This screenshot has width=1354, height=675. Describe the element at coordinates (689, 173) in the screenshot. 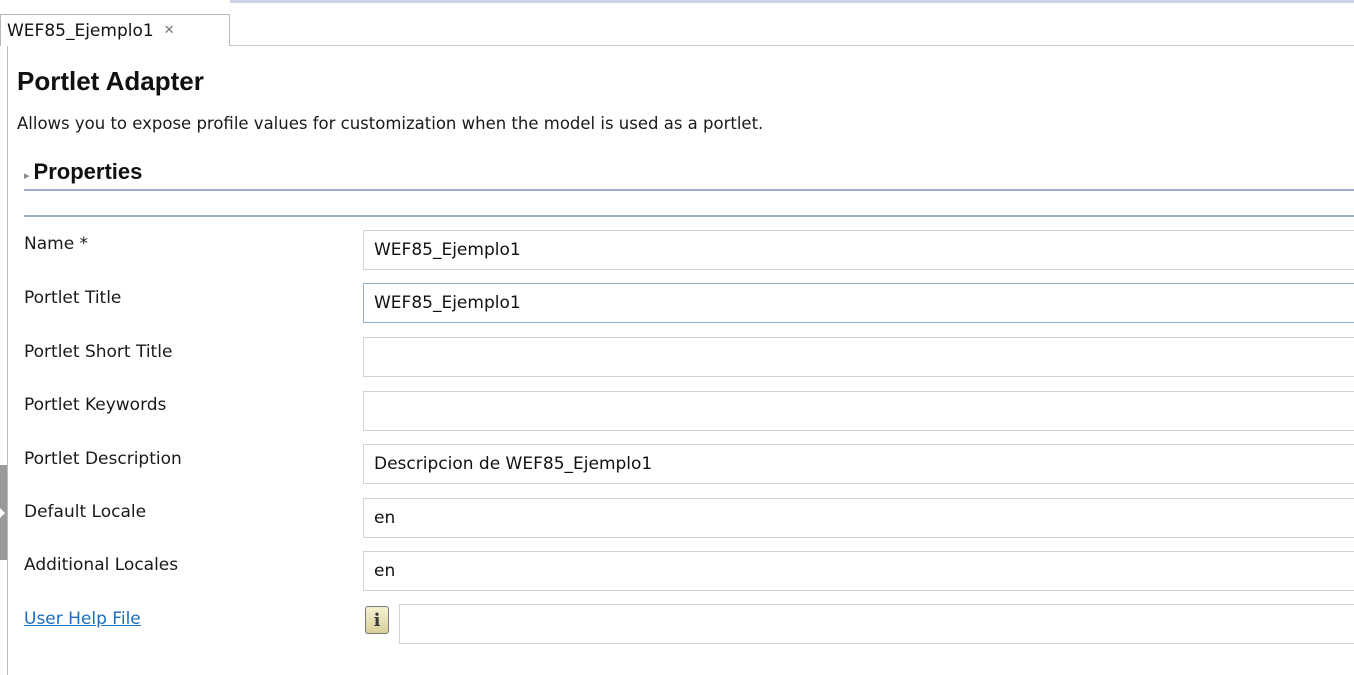

I see `properties-section-header: ▸ Properties` at that location.